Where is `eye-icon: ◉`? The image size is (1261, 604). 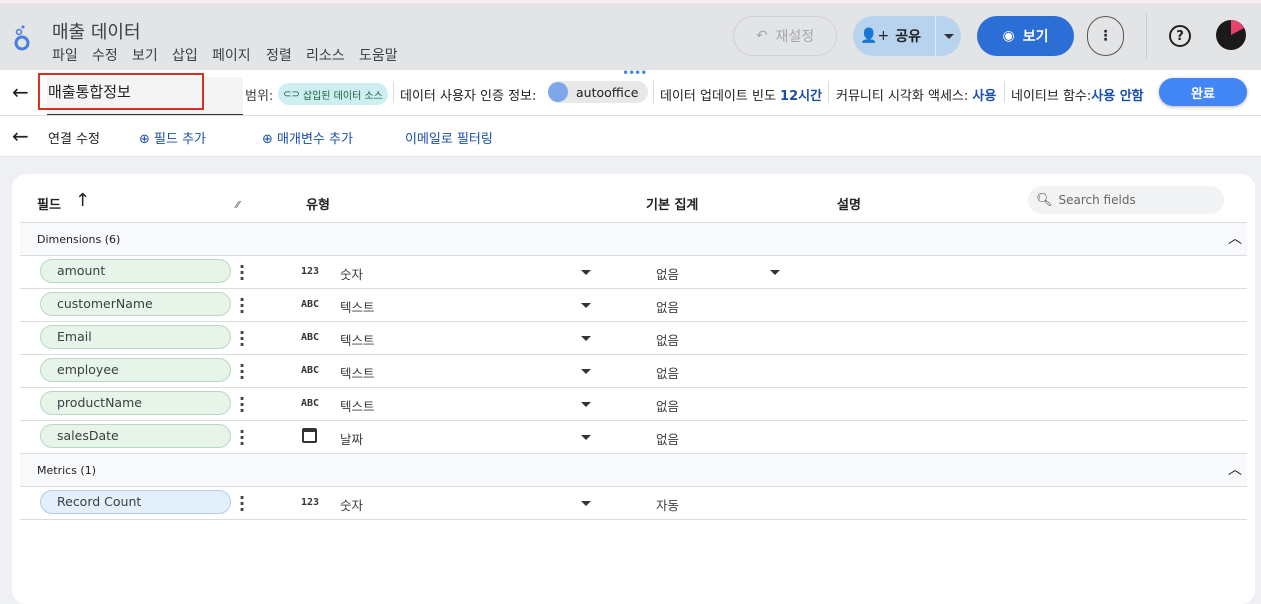
eye-icon: ◉ is located at coordinates (1008, 36).